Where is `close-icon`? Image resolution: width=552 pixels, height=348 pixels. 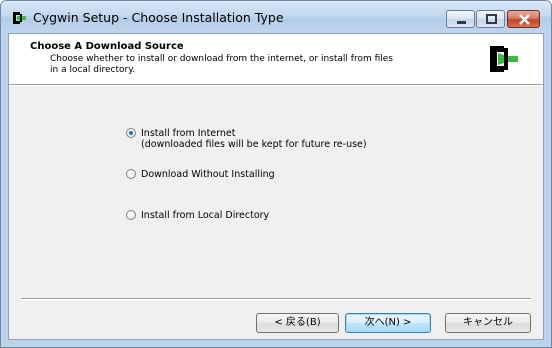 close-icon is located at coordinates (524, 19).